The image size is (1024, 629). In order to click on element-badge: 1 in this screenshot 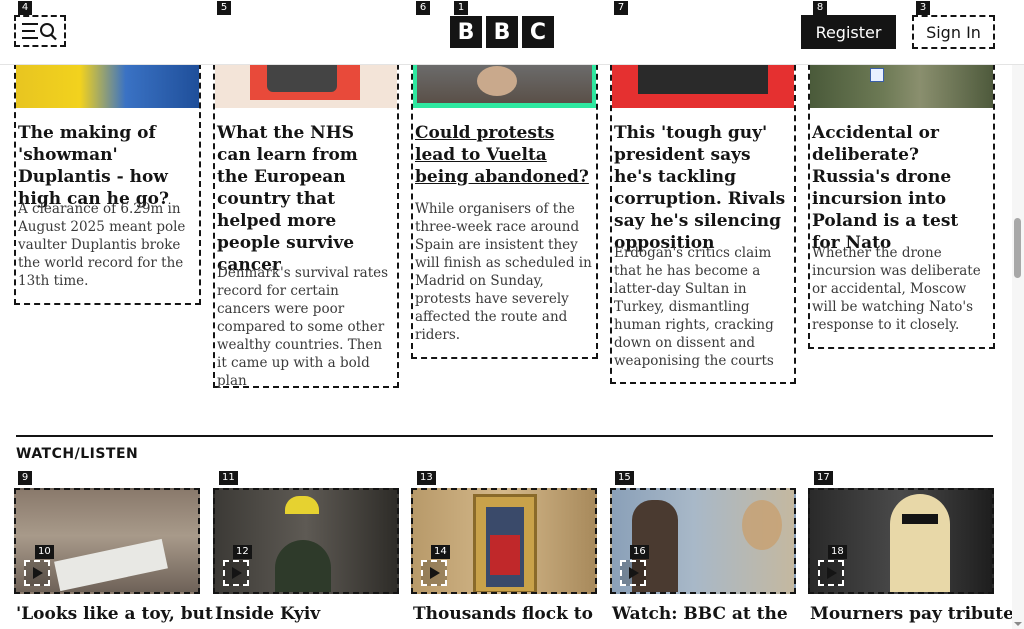, I will do `click(461, 8)`.